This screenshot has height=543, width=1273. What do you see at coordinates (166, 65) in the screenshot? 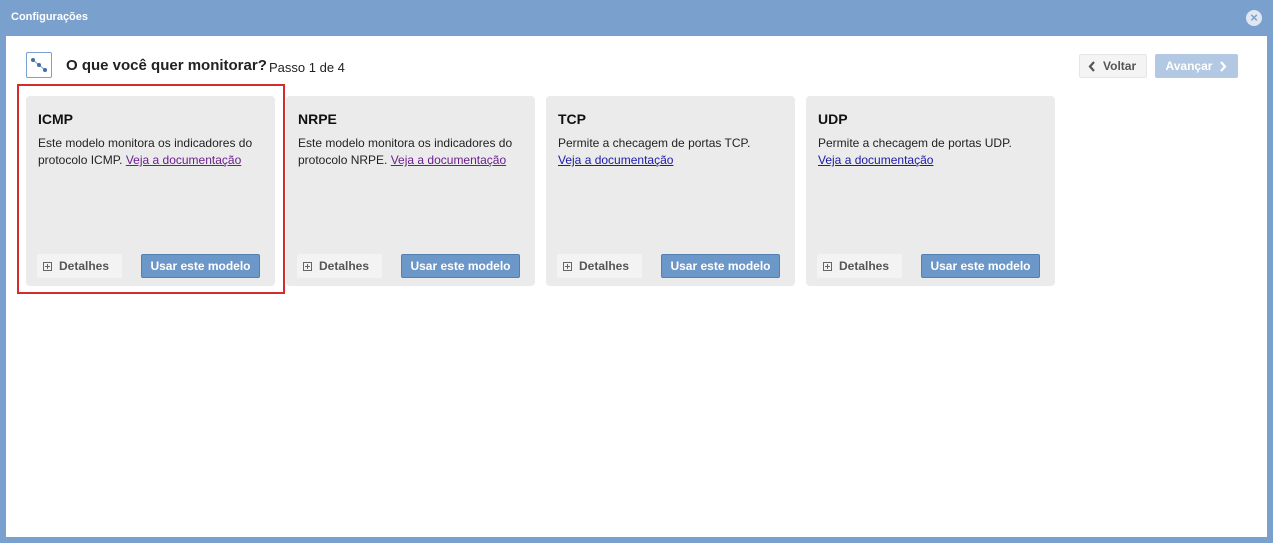
I see `page-title: O que você quer monitorar?` at bounding box center [166, 65].